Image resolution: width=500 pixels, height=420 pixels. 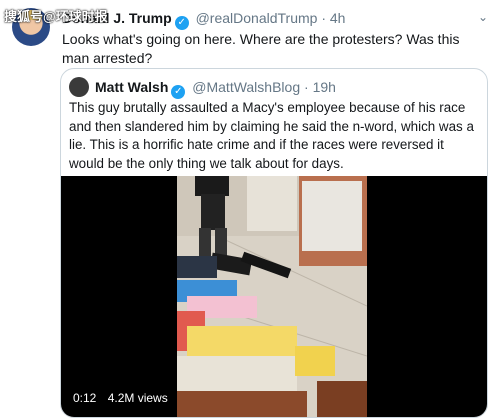 I want to click on quoted-tweet-header: Matt Walsh ✓ @MattWalshBlog · 19h, so click(x=215, y=89).